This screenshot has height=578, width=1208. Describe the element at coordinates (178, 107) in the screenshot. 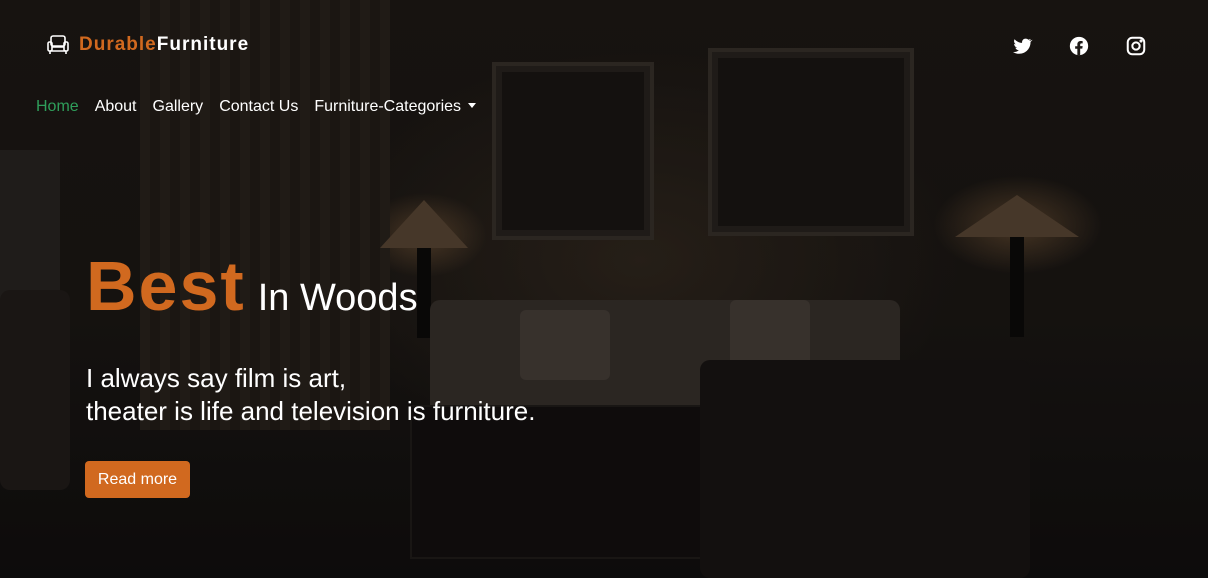

I see `nav-gallery: Gallery` at that location.